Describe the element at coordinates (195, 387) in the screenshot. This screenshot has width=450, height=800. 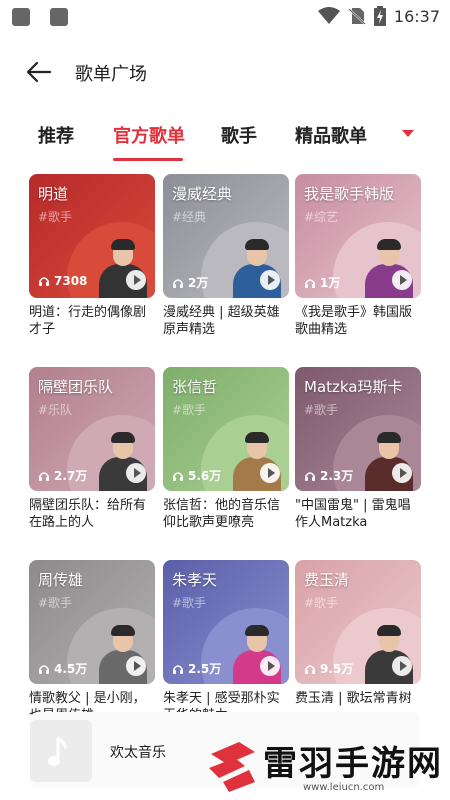
I see `playlist-cover-title: 张信哲` at that location.